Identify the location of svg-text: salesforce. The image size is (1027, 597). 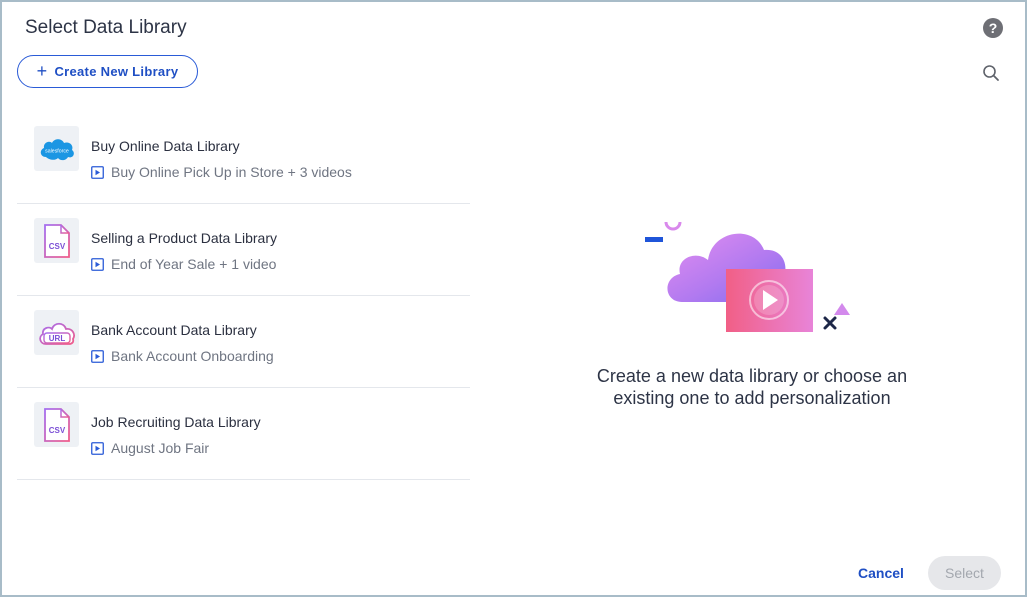
(57, 151).